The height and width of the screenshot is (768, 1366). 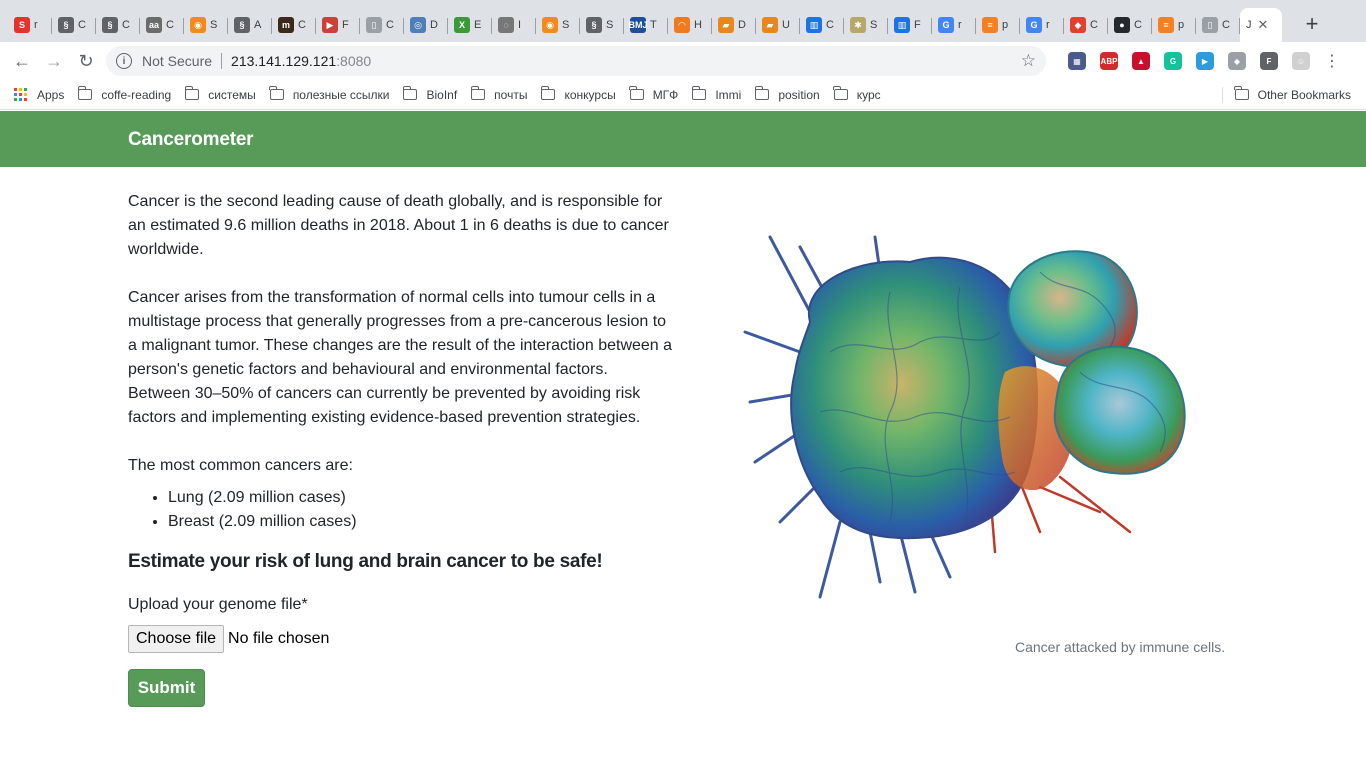 I want to click on grammarly-icon: G, so click(x=1173, y=61).